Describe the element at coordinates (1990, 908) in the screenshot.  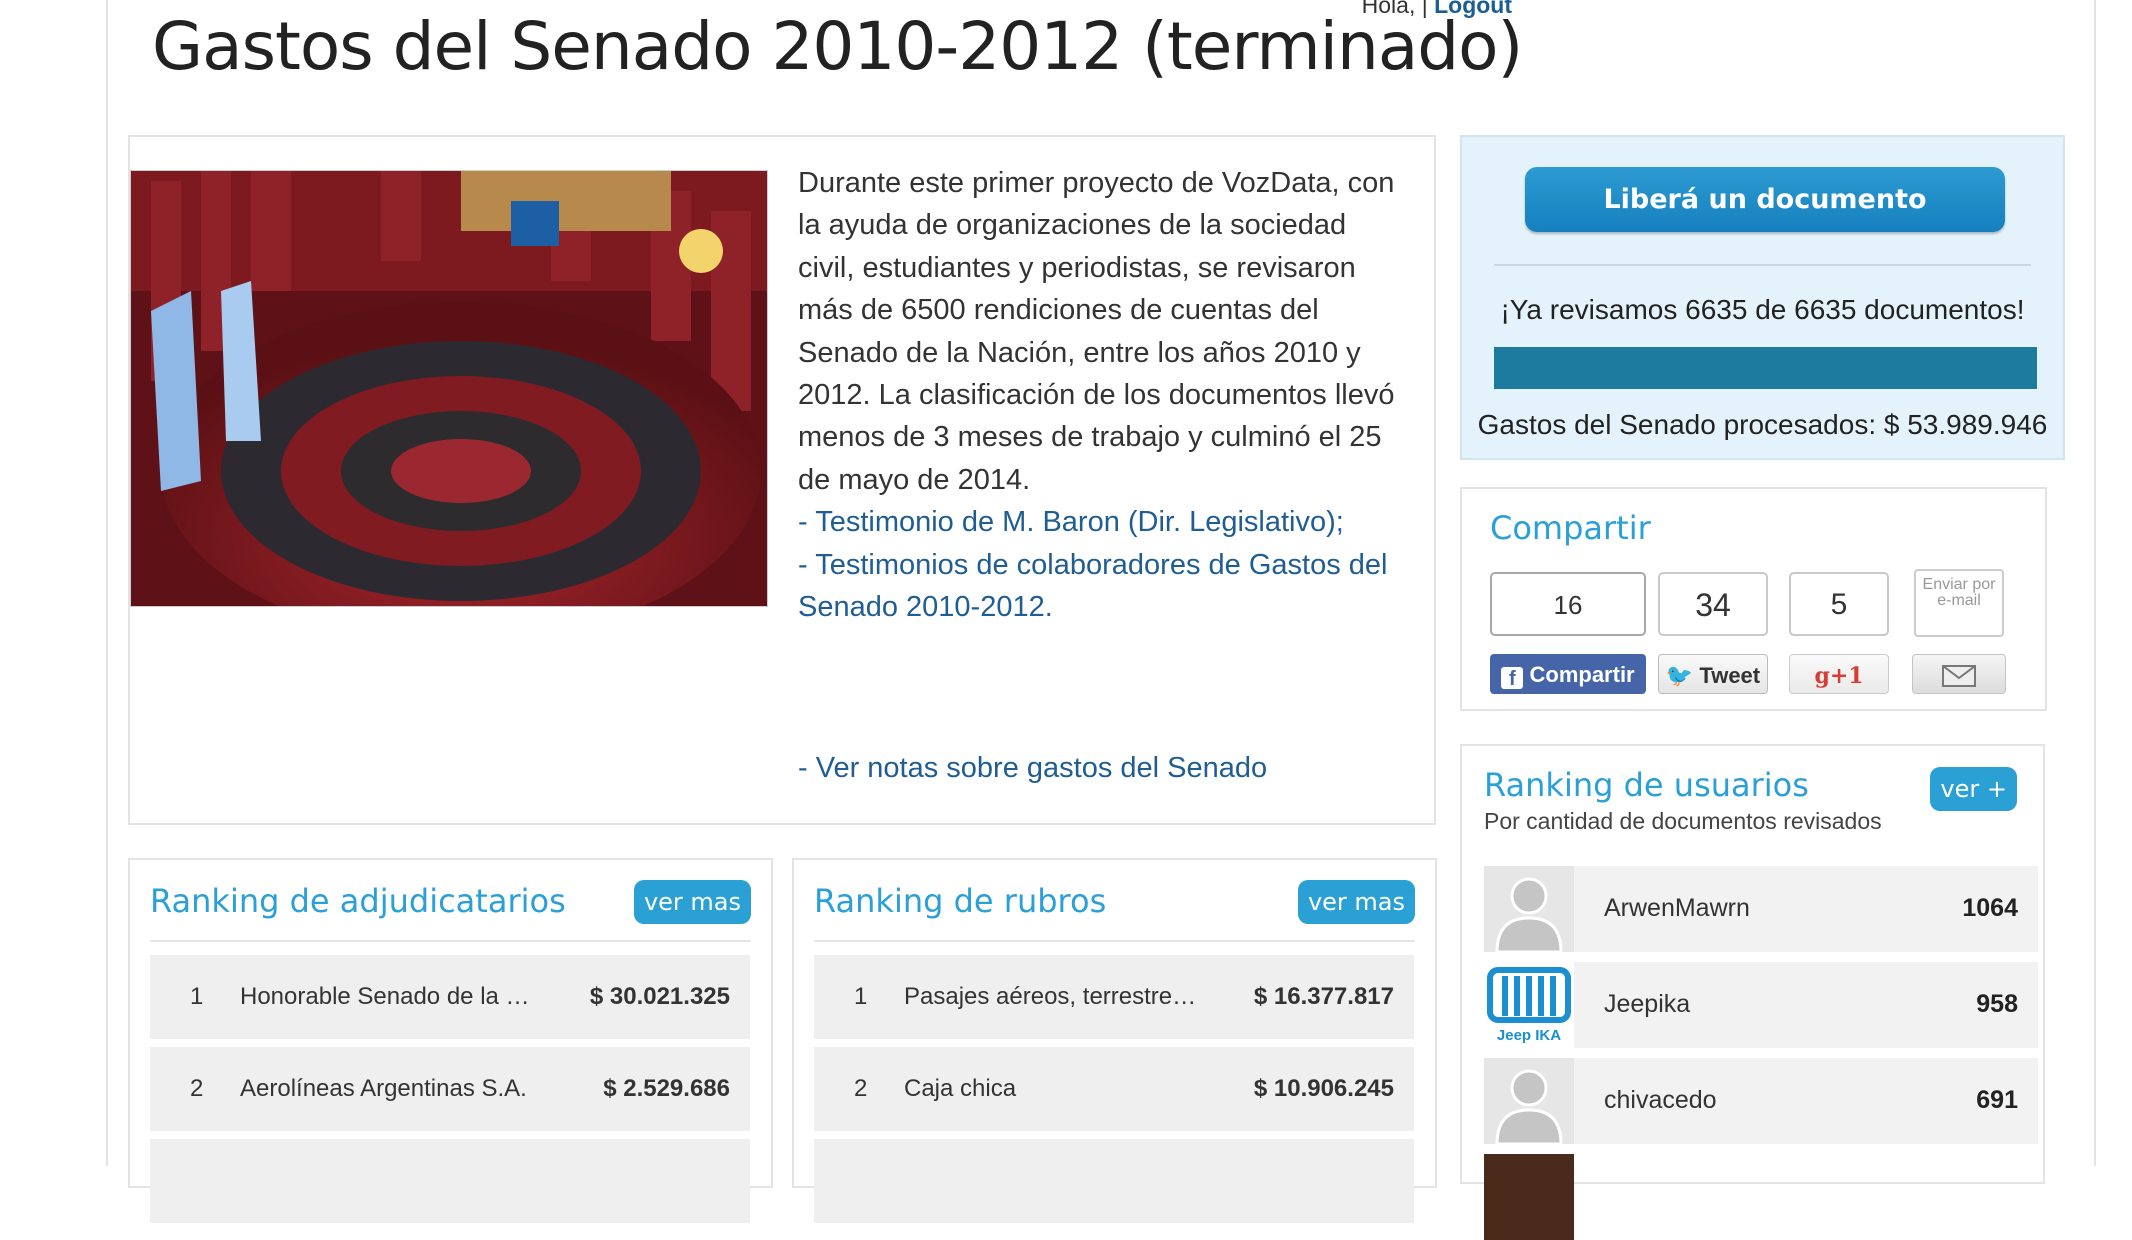
I see `user-score: 1064` at that location.